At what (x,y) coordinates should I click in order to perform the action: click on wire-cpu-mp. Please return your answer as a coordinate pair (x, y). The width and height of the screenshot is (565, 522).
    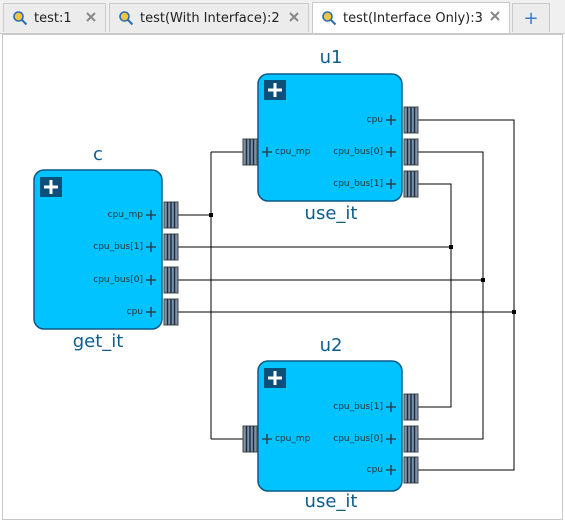
    Looking at the image, I should click on (210, 295).